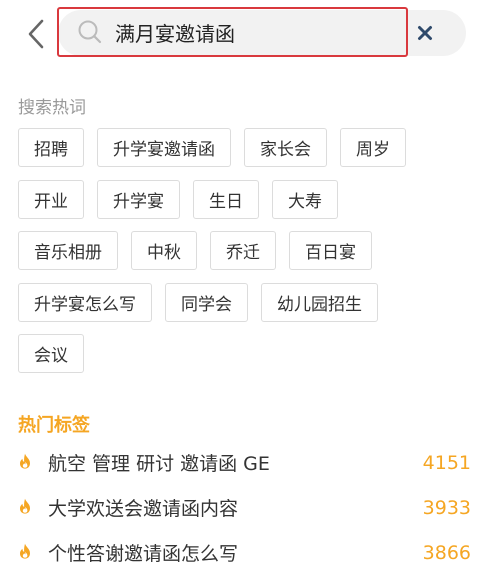 The image size is (479, 575). What do you see at coordinates (143, 509) in the screenshot?
I see `hot-tag-text: 大学欢送会邀请函内容` at bounding box center [143, 509].